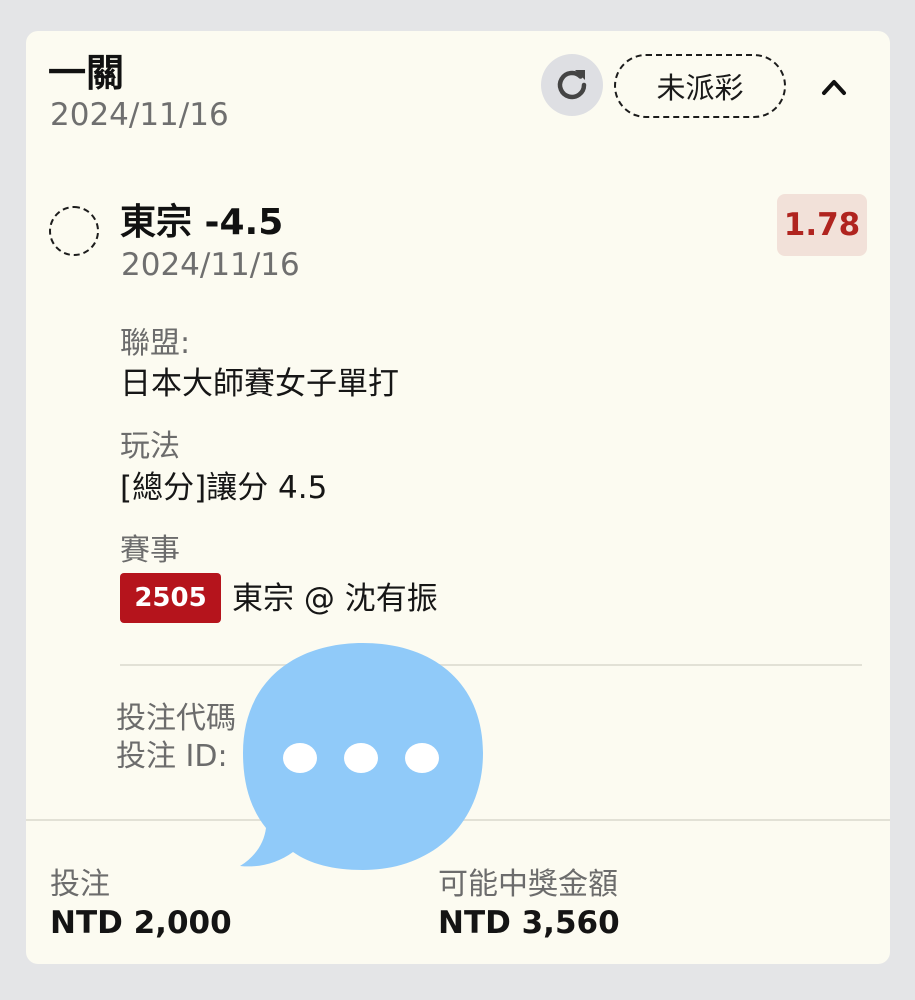 This screenshot has width=915, height=1000. What do you see at coordinates (172, 756) in the screenshot?
I see `bet-id-label: 投注 ID:` at bounding box center [172, 756].